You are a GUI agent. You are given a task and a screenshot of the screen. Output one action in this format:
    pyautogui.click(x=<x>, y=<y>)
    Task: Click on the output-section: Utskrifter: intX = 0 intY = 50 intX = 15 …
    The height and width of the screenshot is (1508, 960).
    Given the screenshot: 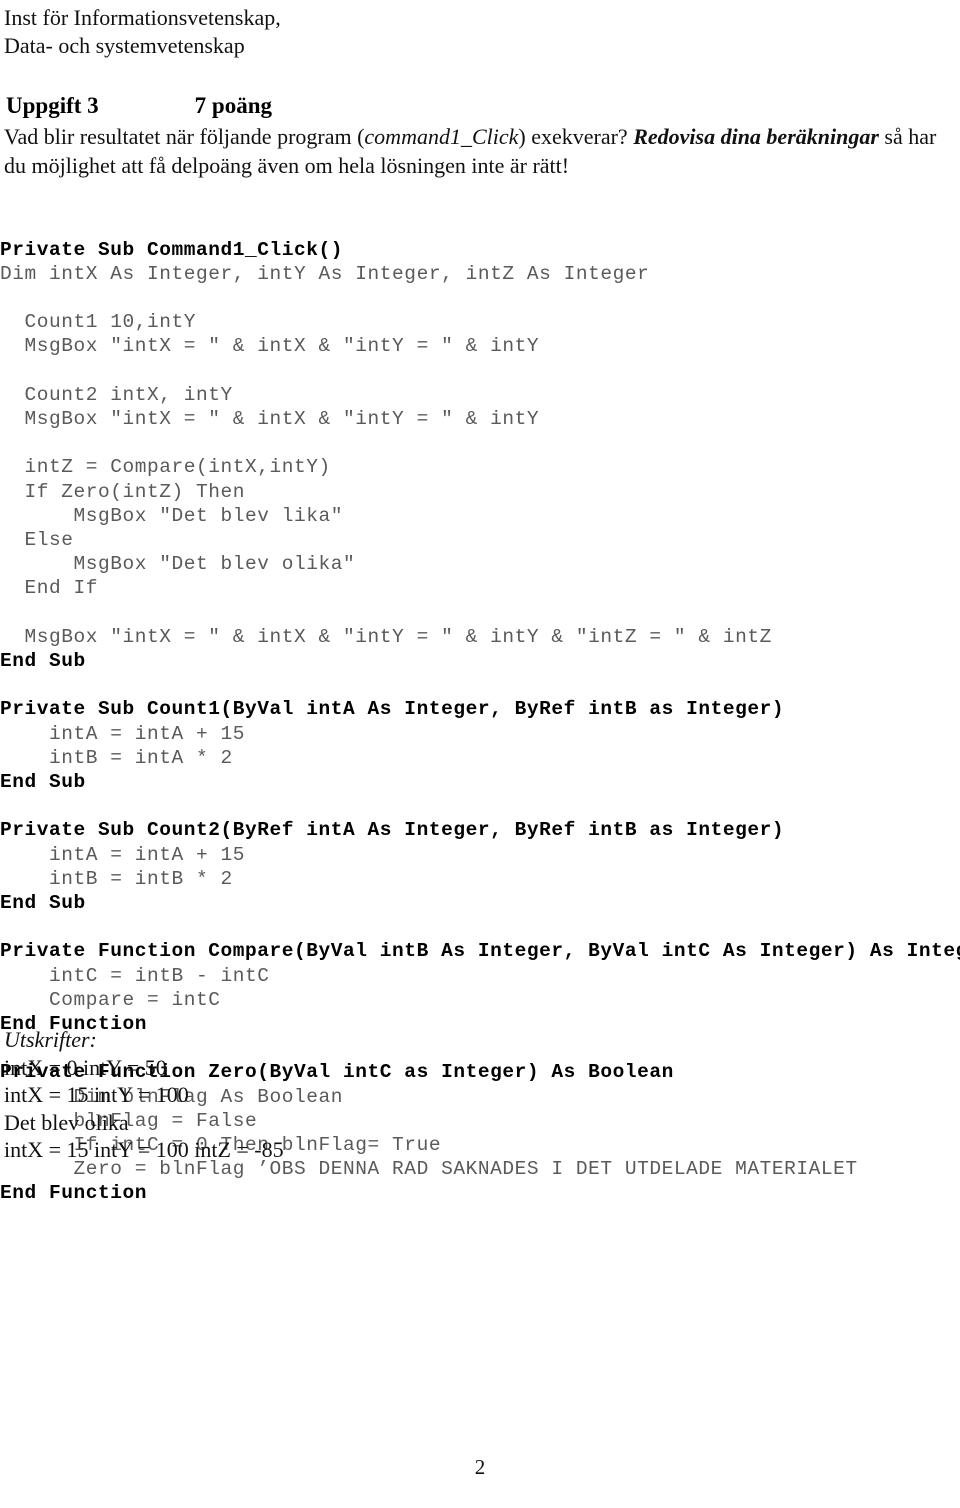 What is the action you would take?
    pyautogui.click(x=354, y=1095)
    